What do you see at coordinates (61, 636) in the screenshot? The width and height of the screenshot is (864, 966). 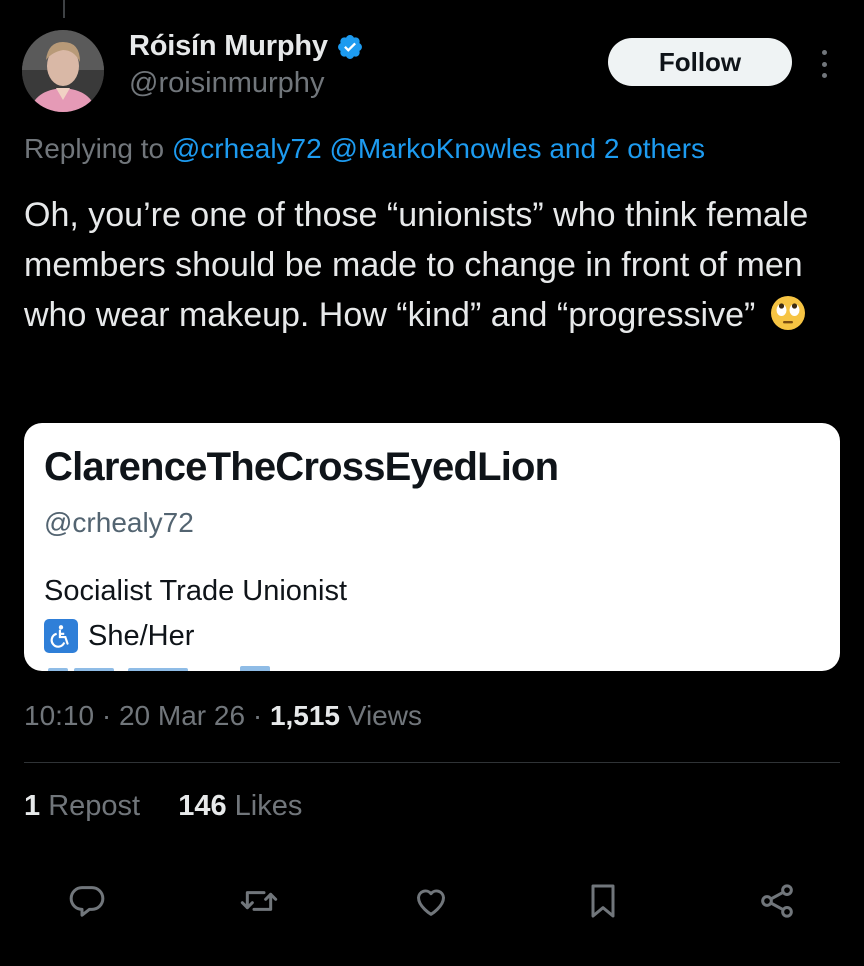 I see `wheelchair-symbol-icon` at bounding box center [61, 636].